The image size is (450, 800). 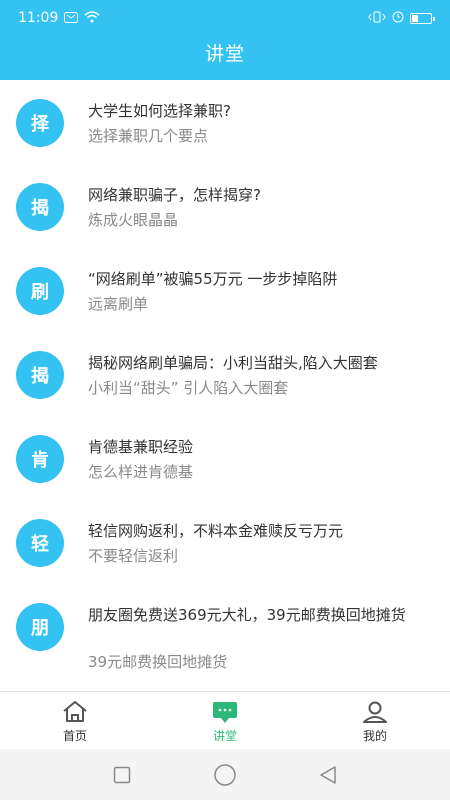 What do you see at coordinates (133, 220) in the screenshot?
I see `item-subtitle: 炼成火眼晶晶` at bounding box center [133, 220].